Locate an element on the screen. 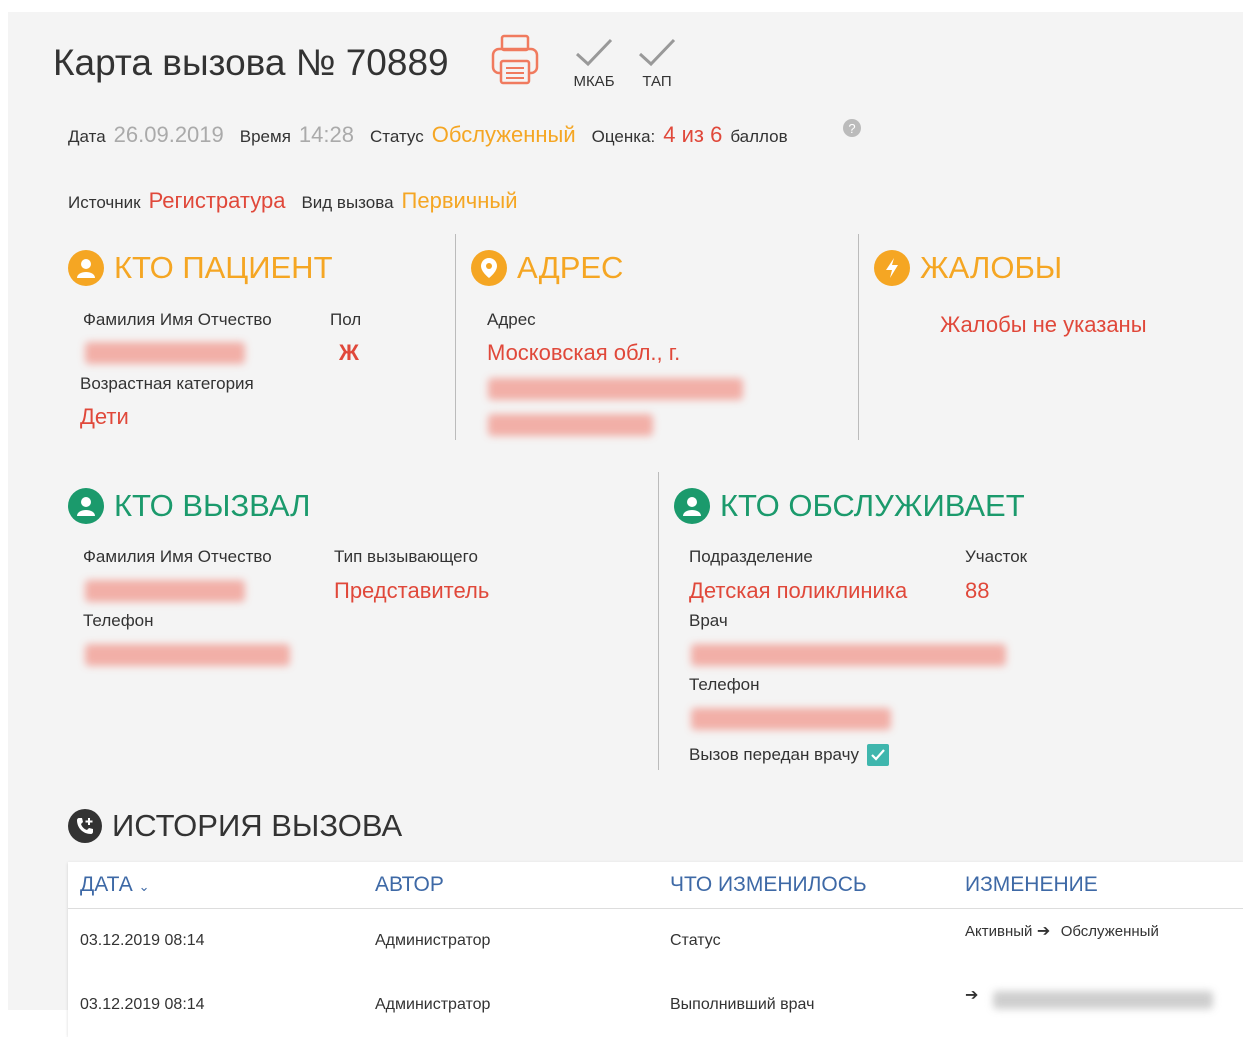  address-section-title: АДРЕС is located at coordinates (547, 268).